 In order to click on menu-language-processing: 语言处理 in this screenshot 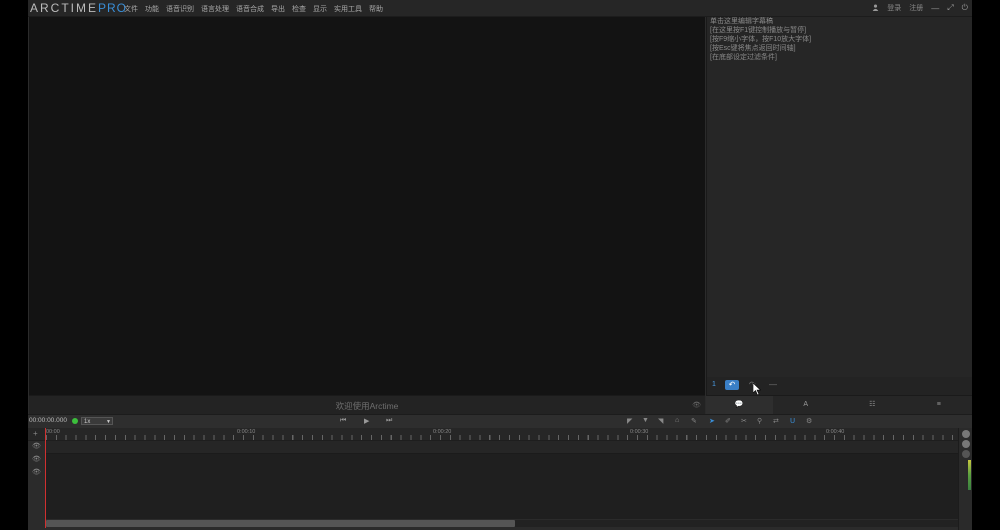, I will do `click(215, 9)`.